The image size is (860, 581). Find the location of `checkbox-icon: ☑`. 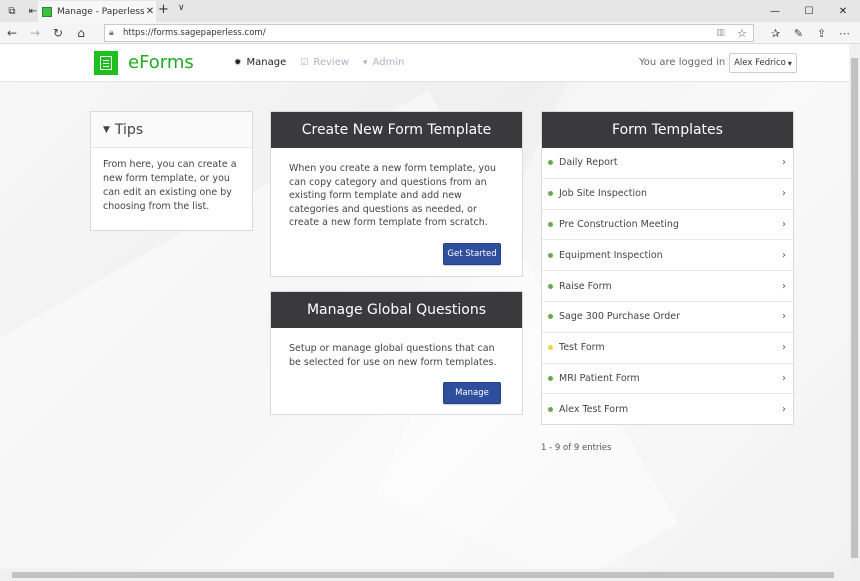

checkbox-icon: ☑ is located at coordinates (304, 62).